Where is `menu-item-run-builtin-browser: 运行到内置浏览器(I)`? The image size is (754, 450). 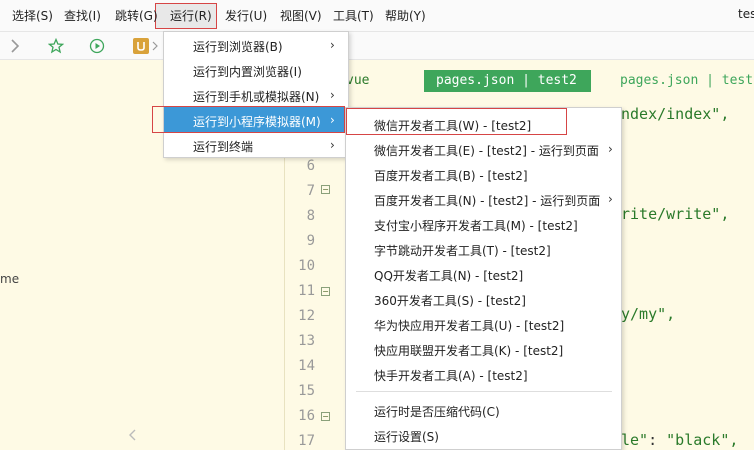 menu-item-run-builtin-browser: 运行到内置浏览器(I) is located at coordinates (256, 69).